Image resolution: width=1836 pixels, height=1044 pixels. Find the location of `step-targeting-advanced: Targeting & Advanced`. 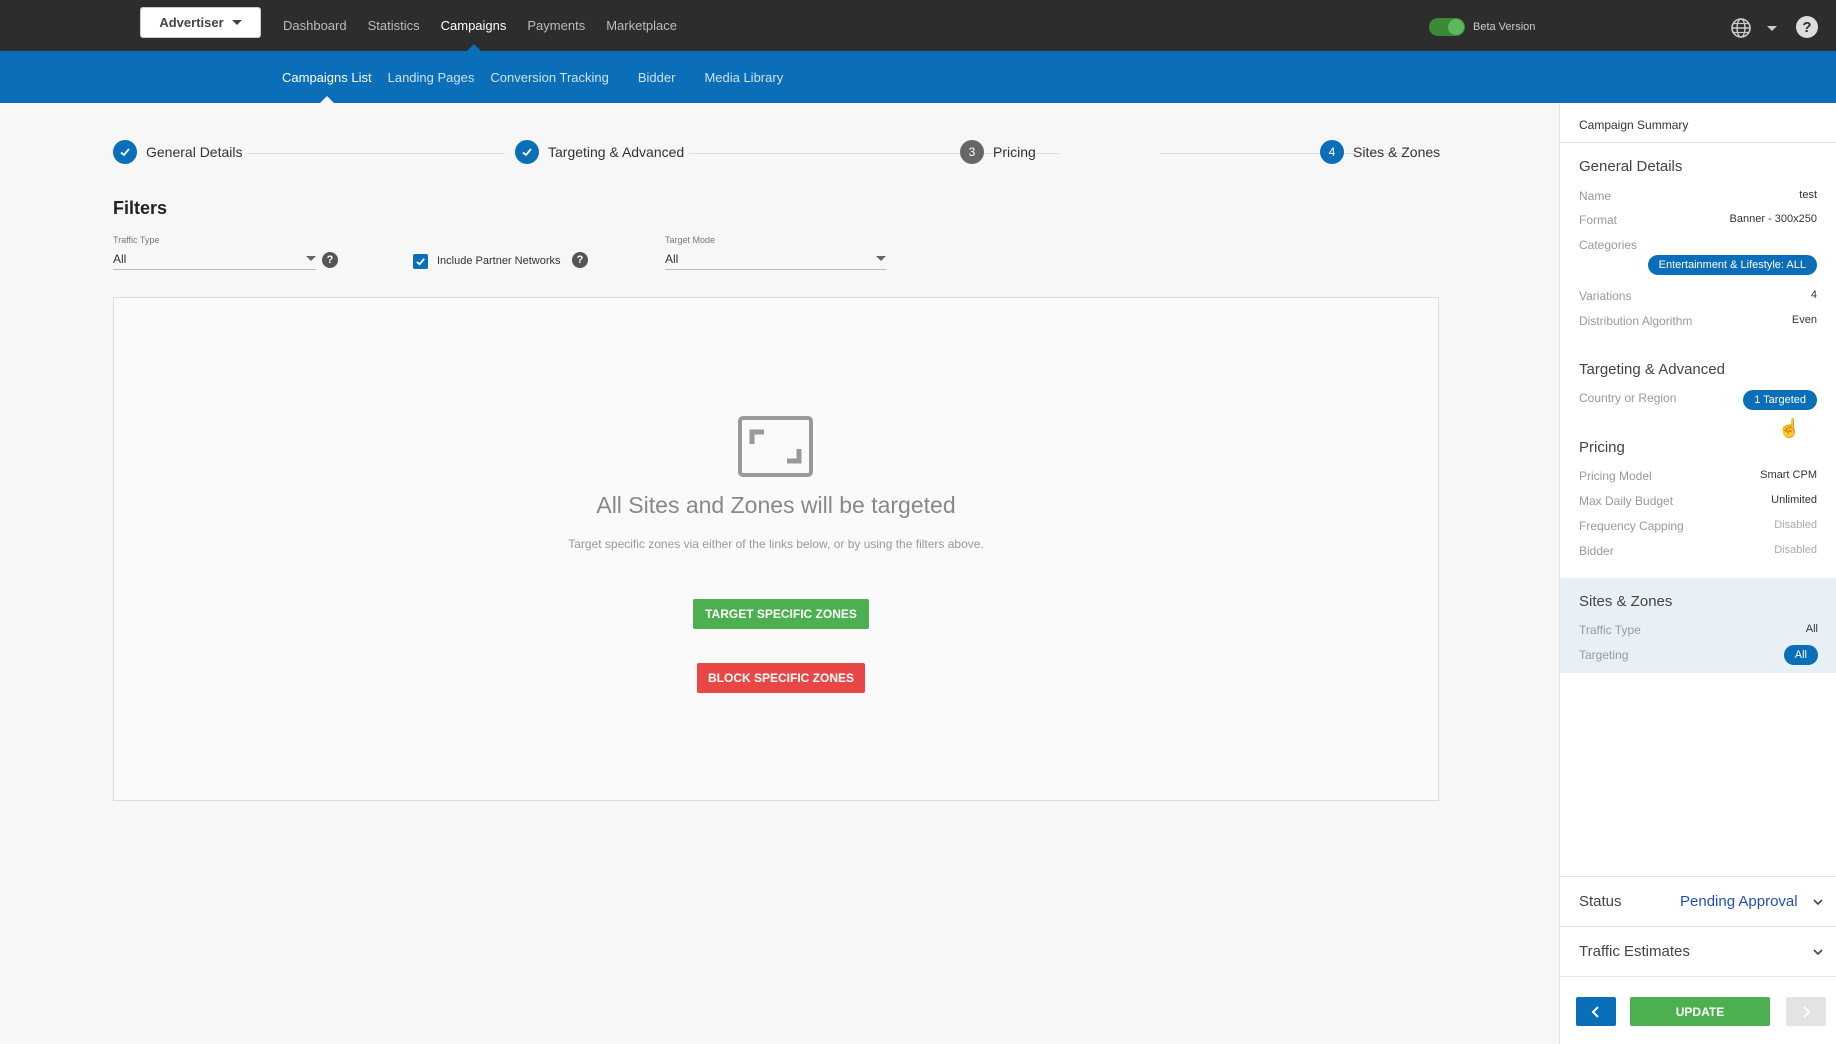

step-targeting-advanced: Targeting & Advanced is located at coordinates (599, 152).